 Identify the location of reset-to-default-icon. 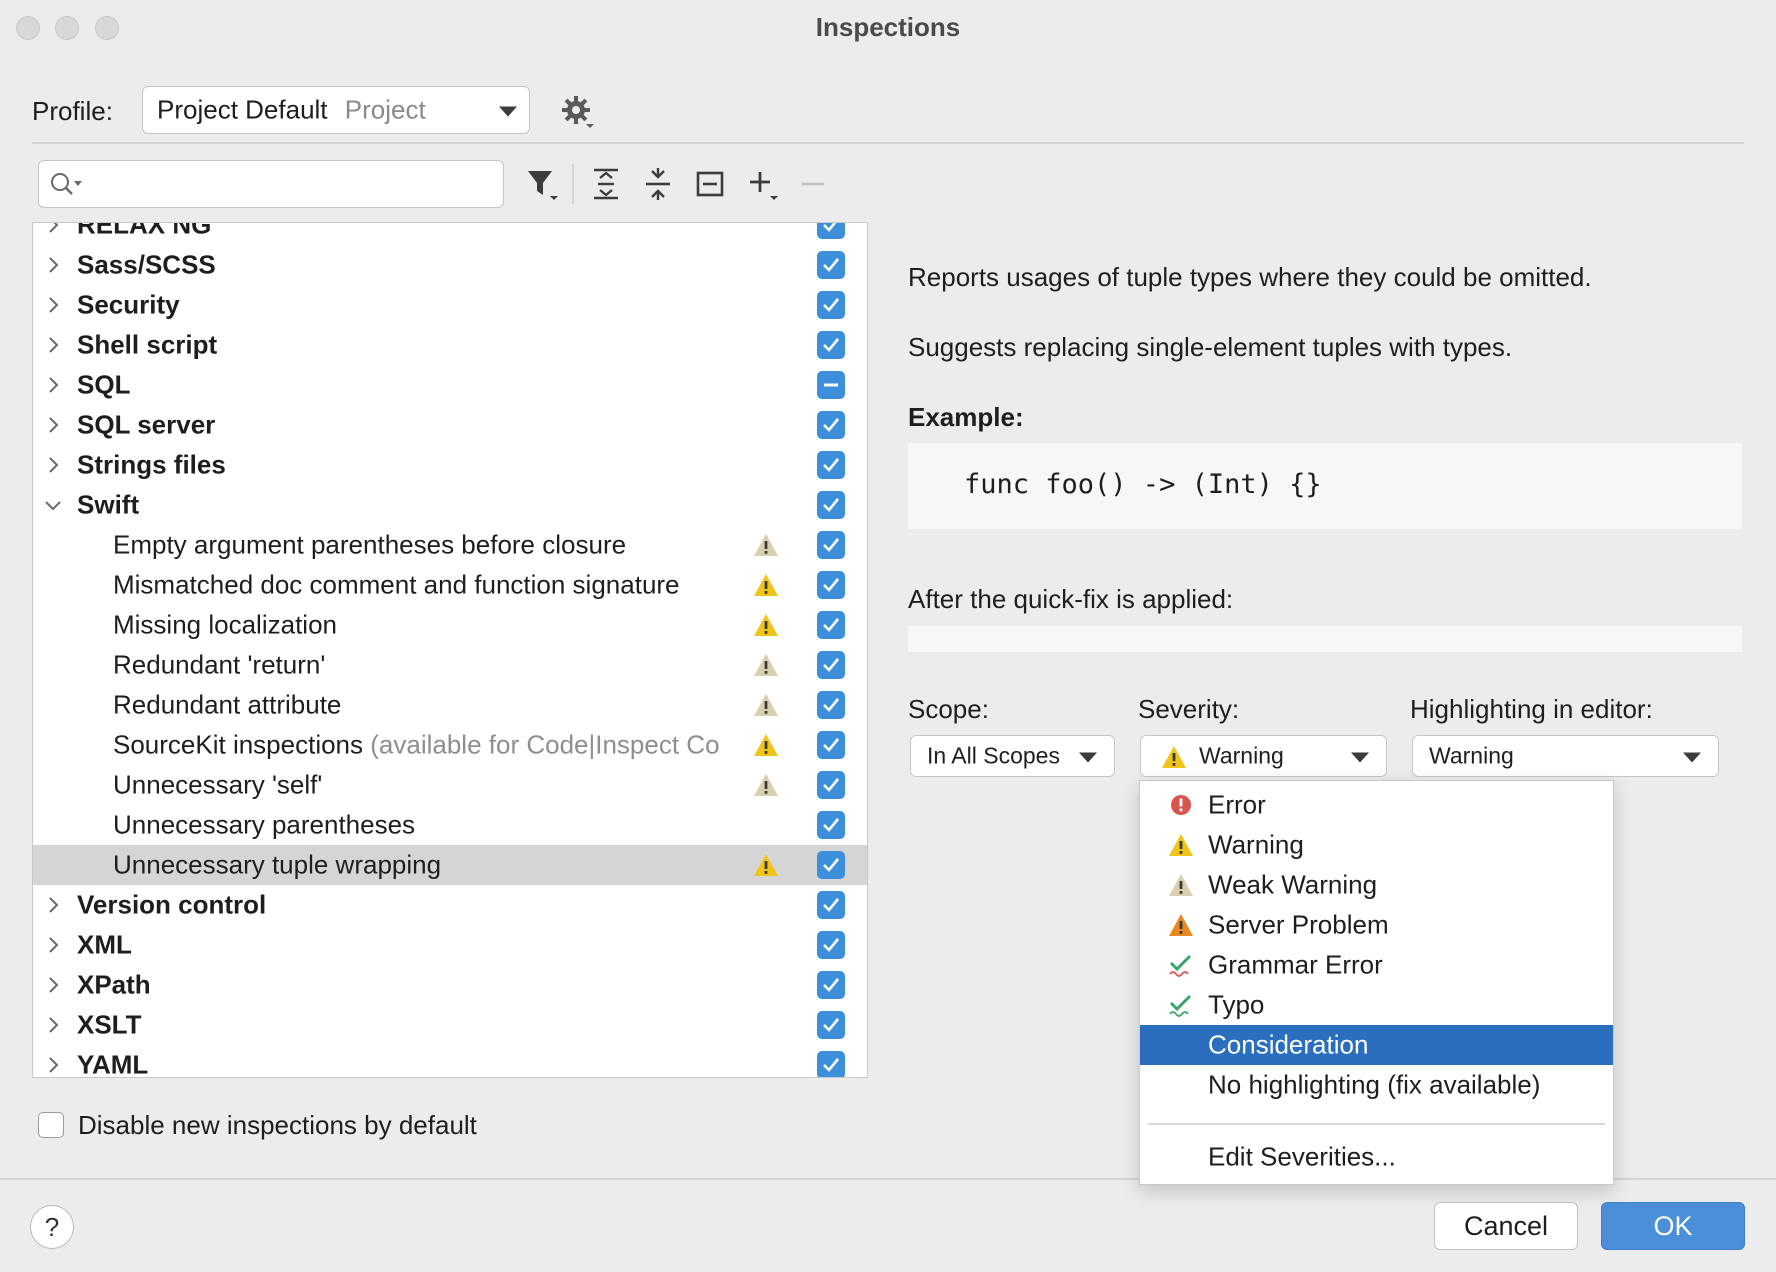
(710, 184).